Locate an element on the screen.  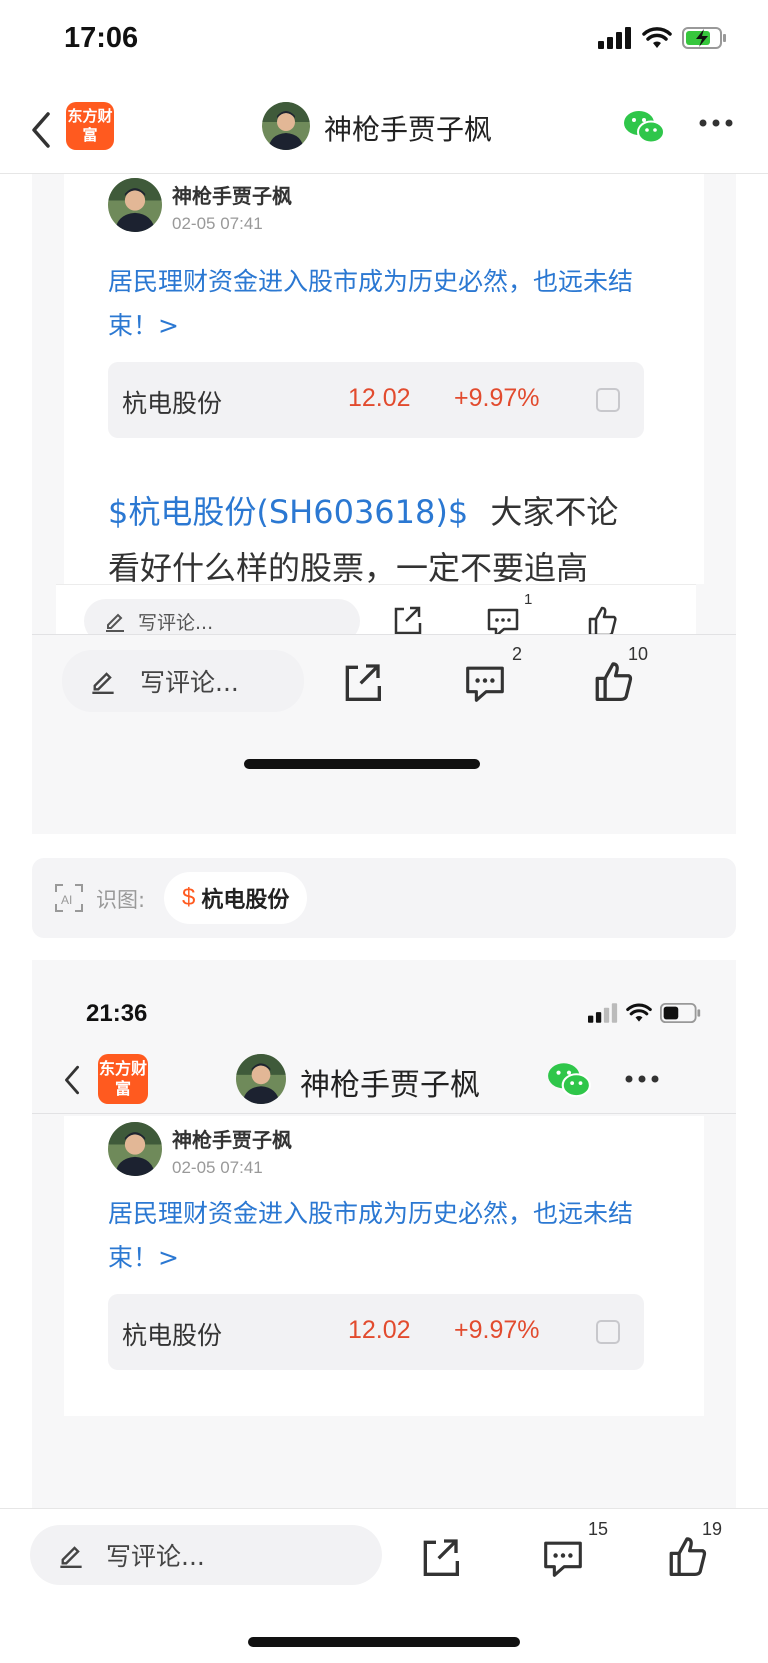
like-count: 19 is located at coordinates (712, 1529).